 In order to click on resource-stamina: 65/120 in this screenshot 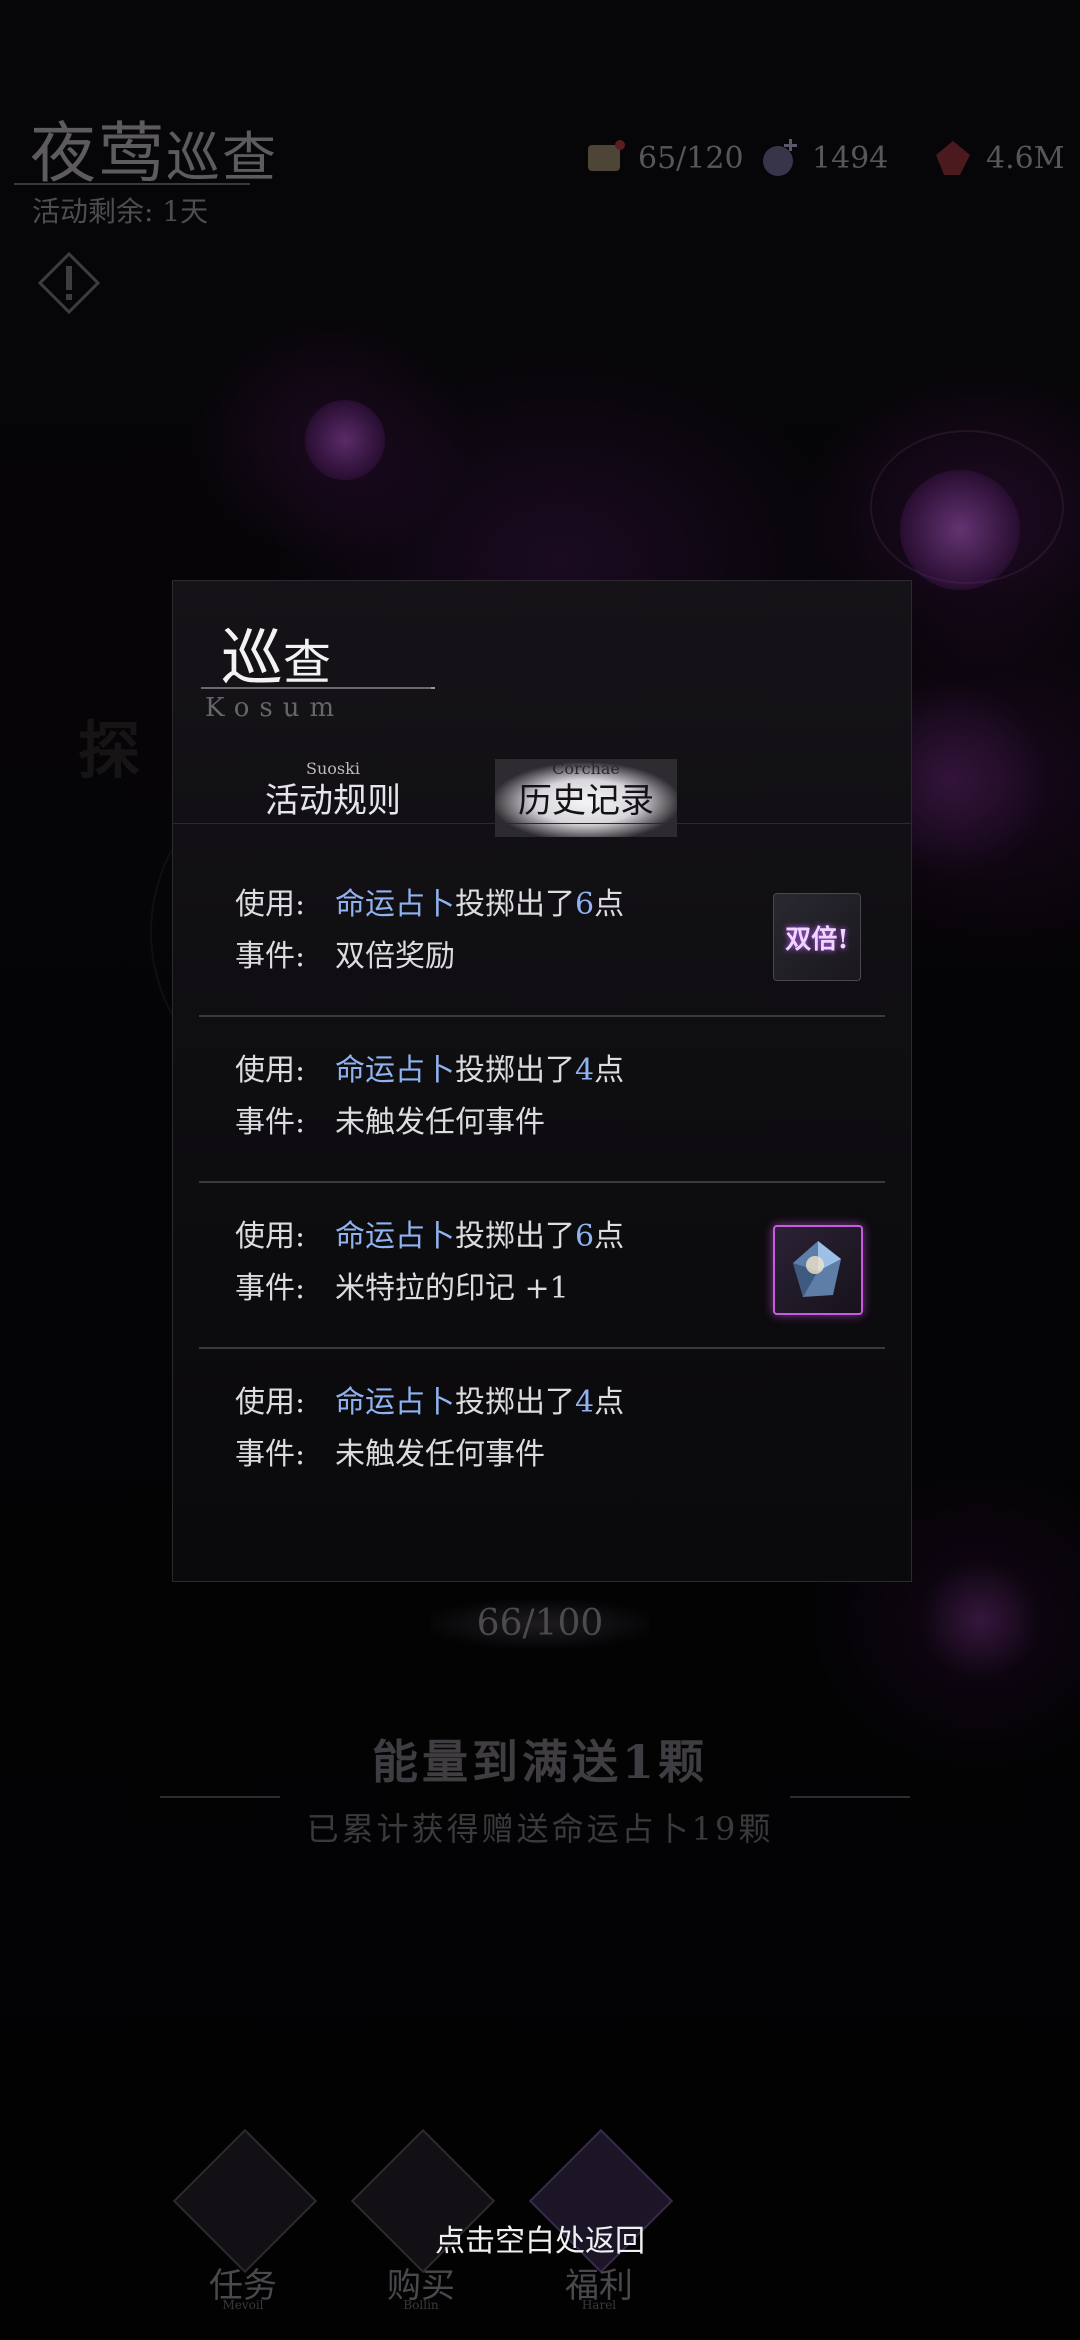, I will do `click(663, 158)`.